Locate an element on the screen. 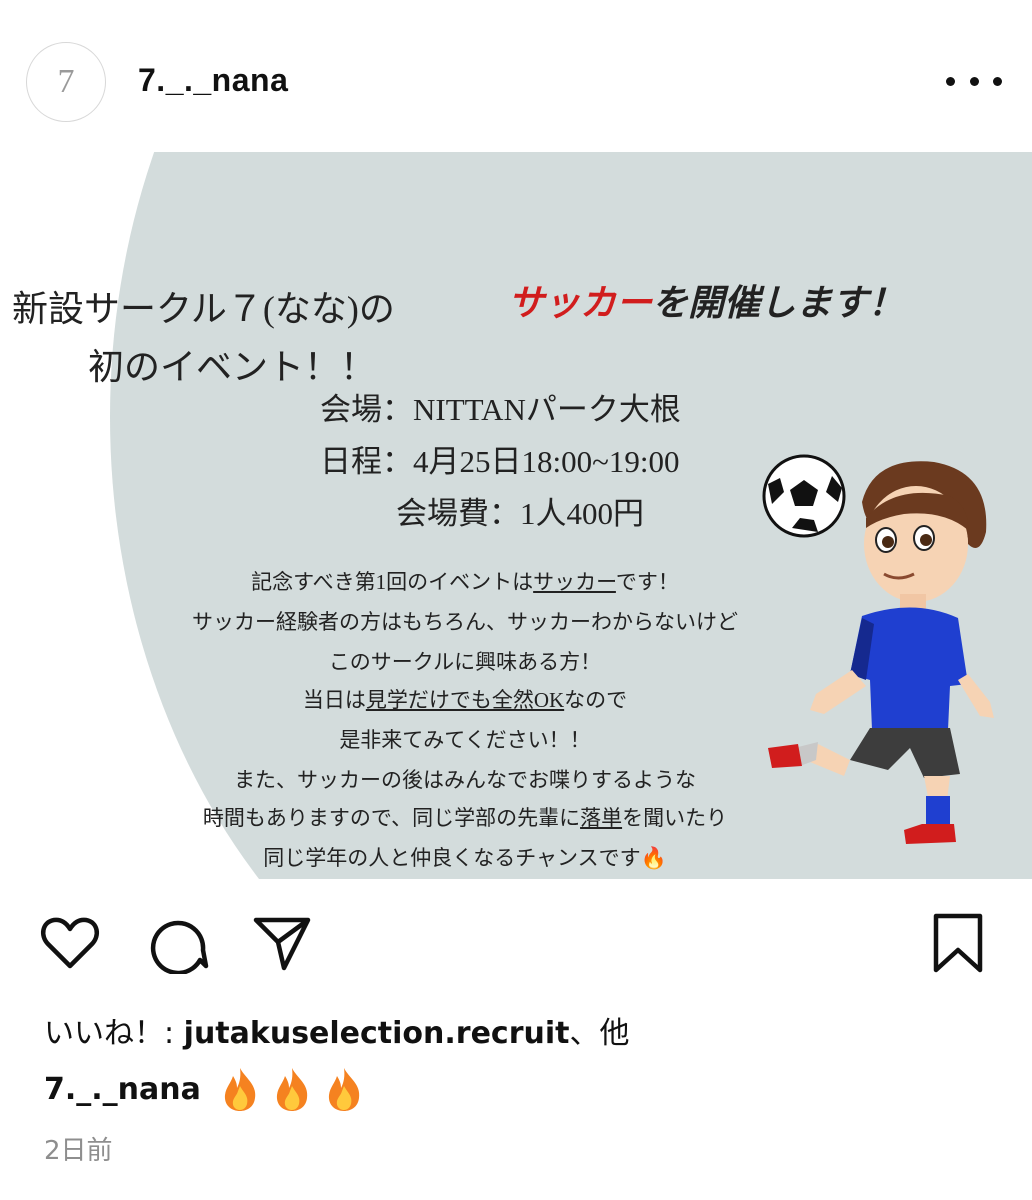  headline: サッカーを開催します！ is located at coordinates (706, 300).